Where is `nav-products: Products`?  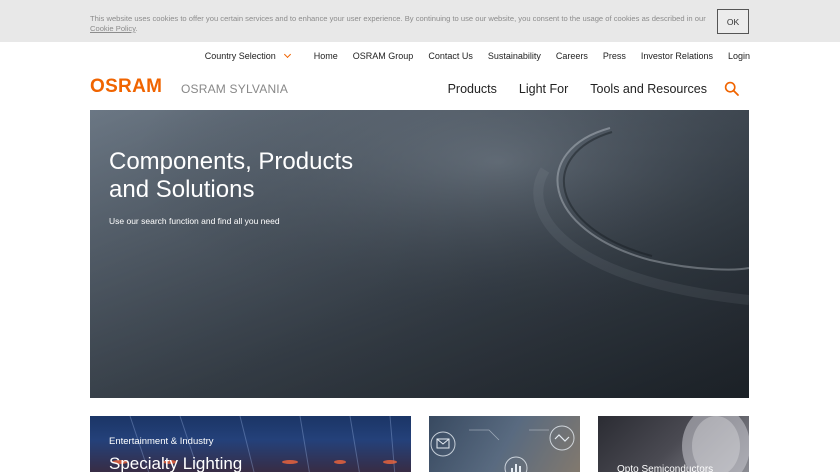 nav-products: Products is located at coordinates (472, 89).